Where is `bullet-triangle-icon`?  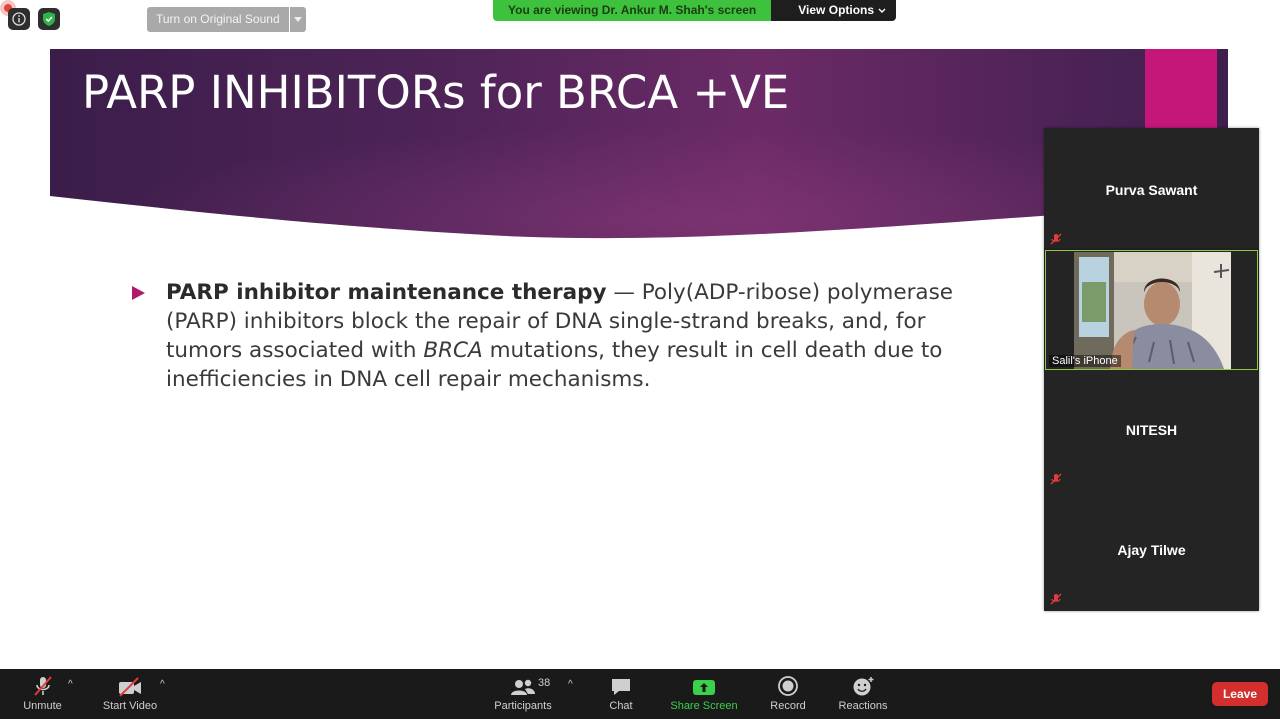
bullet-triangle-icon is located at coordinates (138, 293).